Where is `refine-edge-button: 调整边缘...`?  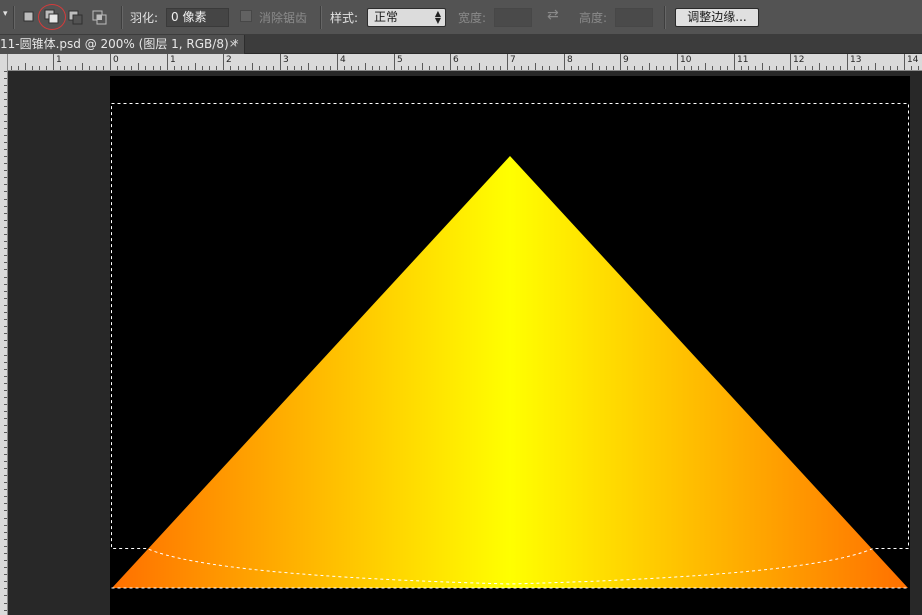 refine-edge-button: 调整边缘... is located at coordinates (717, 17).